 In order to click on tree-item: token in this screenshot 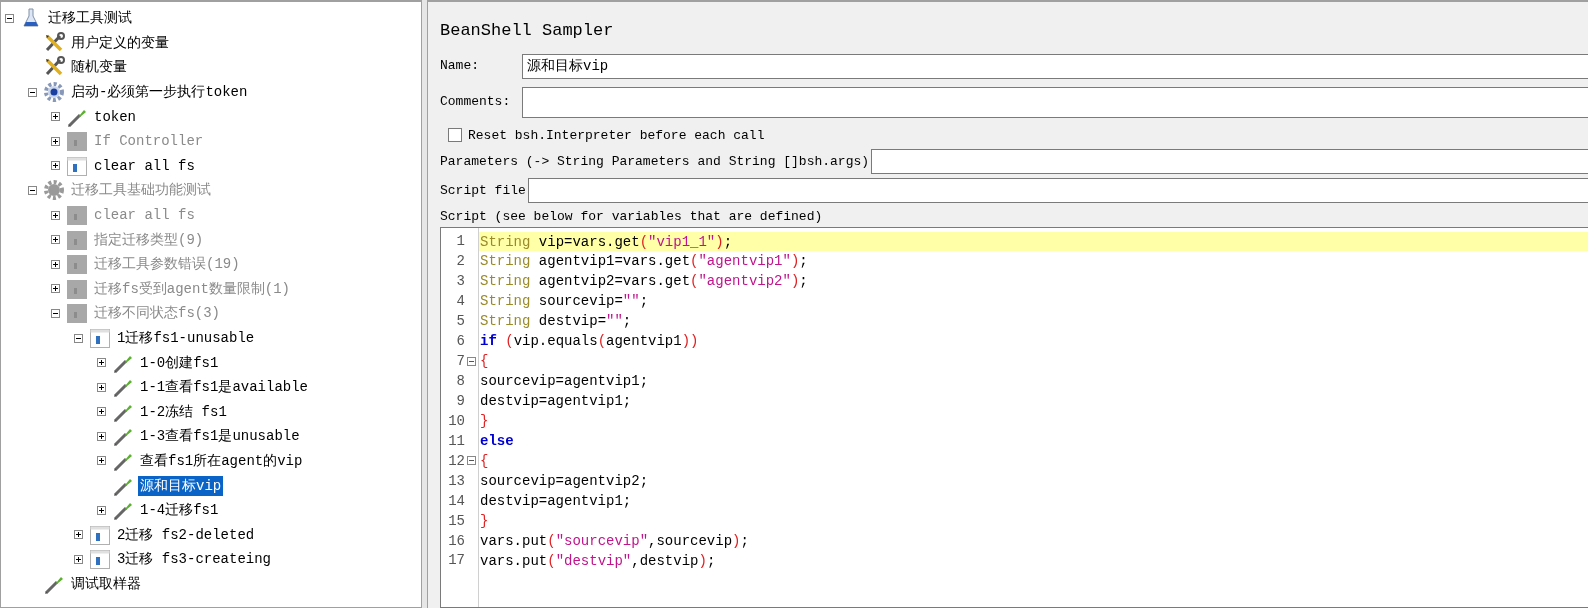, I will do `click(115, 116)`.